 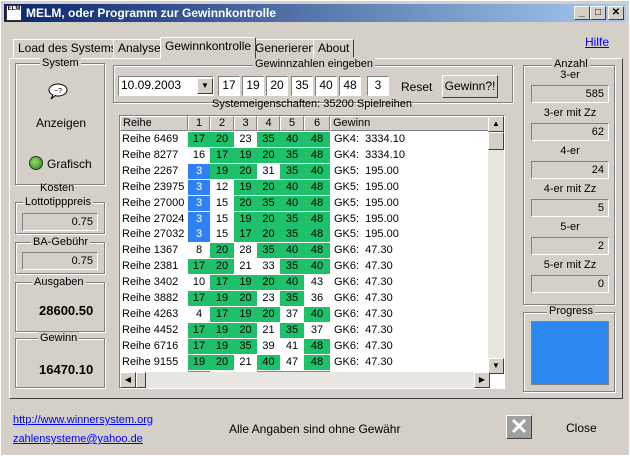 I want to click on ausgaben-value: 28600.50, so click(x=66, y=310).